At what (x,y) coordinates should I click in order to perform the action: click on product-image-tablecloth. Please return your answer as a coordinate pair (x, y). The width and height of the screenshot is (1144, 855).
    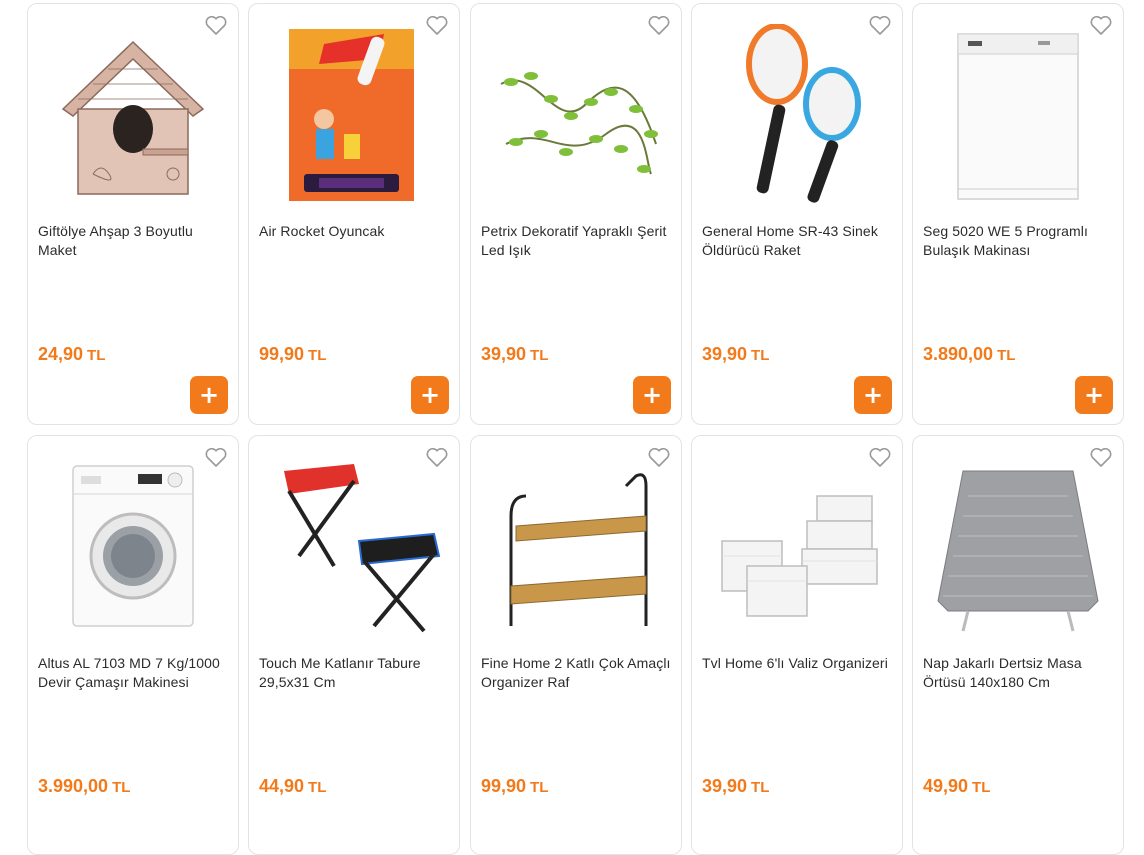
    Looking at the image, I should click on (1018, 546).